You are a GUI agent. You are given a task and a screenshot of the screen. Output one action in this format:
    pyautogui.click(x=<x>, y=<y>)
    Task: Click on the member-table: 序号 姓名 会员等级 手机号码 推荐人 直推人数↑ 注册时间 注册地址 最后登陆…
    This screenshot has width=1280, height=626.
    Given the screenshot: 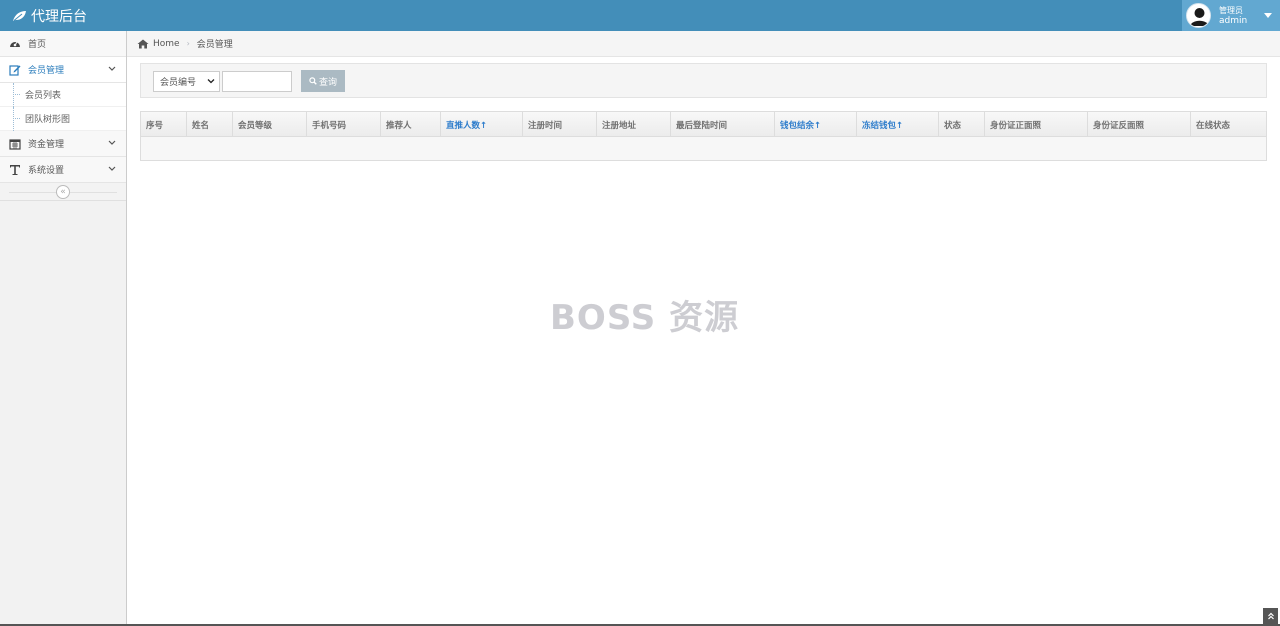 What is the action you would take?
    pyautogui.click(x=703, y=136)
    